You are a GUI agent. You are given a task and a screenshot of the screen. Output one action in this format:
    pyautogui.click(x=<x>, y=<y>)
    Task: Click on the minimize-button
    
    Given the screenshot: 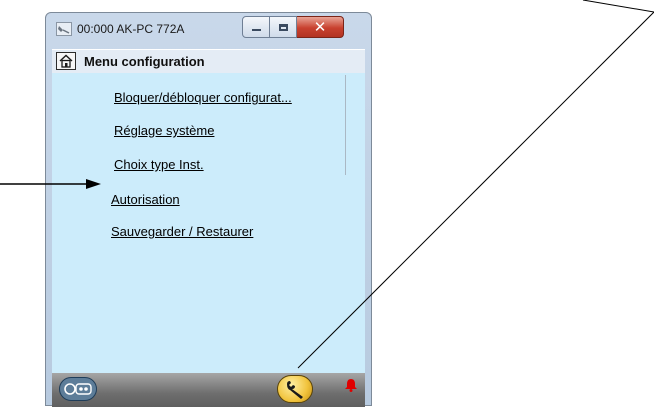 What is the action you would take?
    pyautogui.click(x=256, y=27)
    